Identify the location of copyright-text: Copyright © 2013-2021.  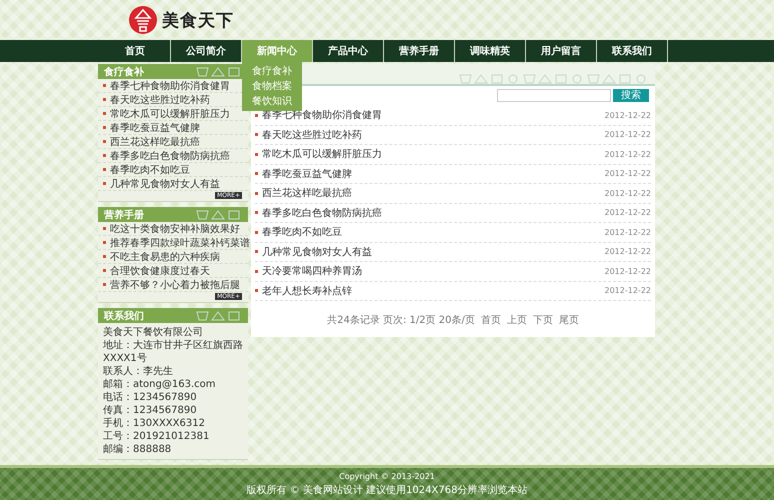
(387, 476).